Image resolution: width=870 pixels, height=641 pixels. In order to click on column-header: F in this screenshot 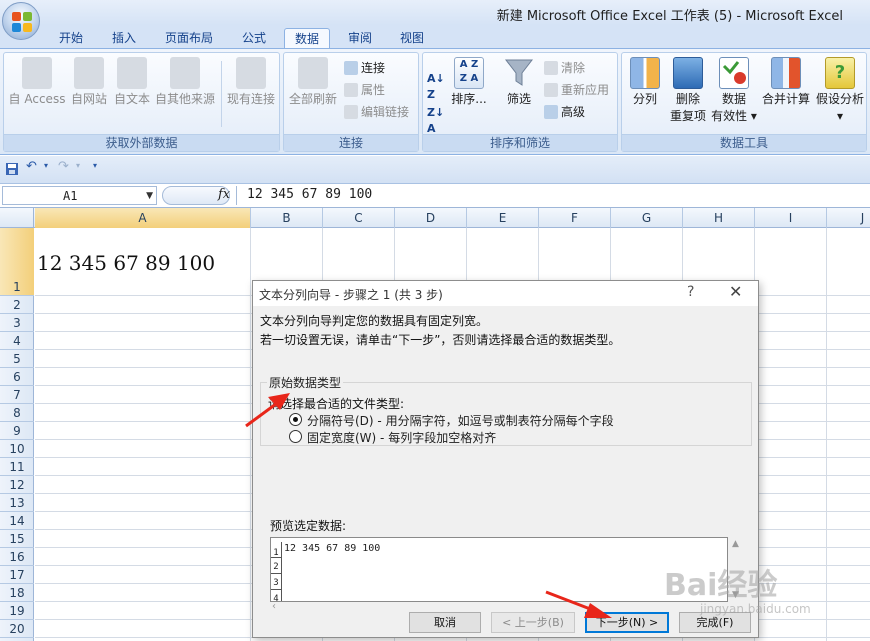, I will do `click(575, 218)`.